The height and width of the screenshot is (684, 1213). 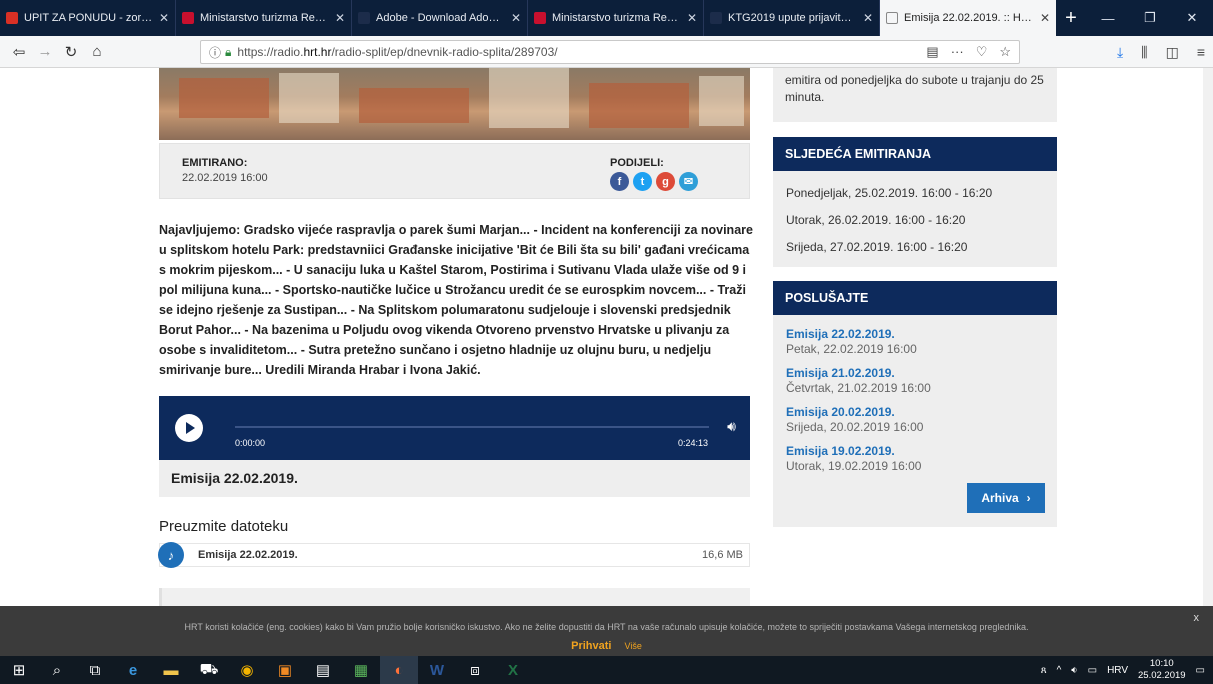 I want to click on document-favicon-icon, so click(x=716, y=18).